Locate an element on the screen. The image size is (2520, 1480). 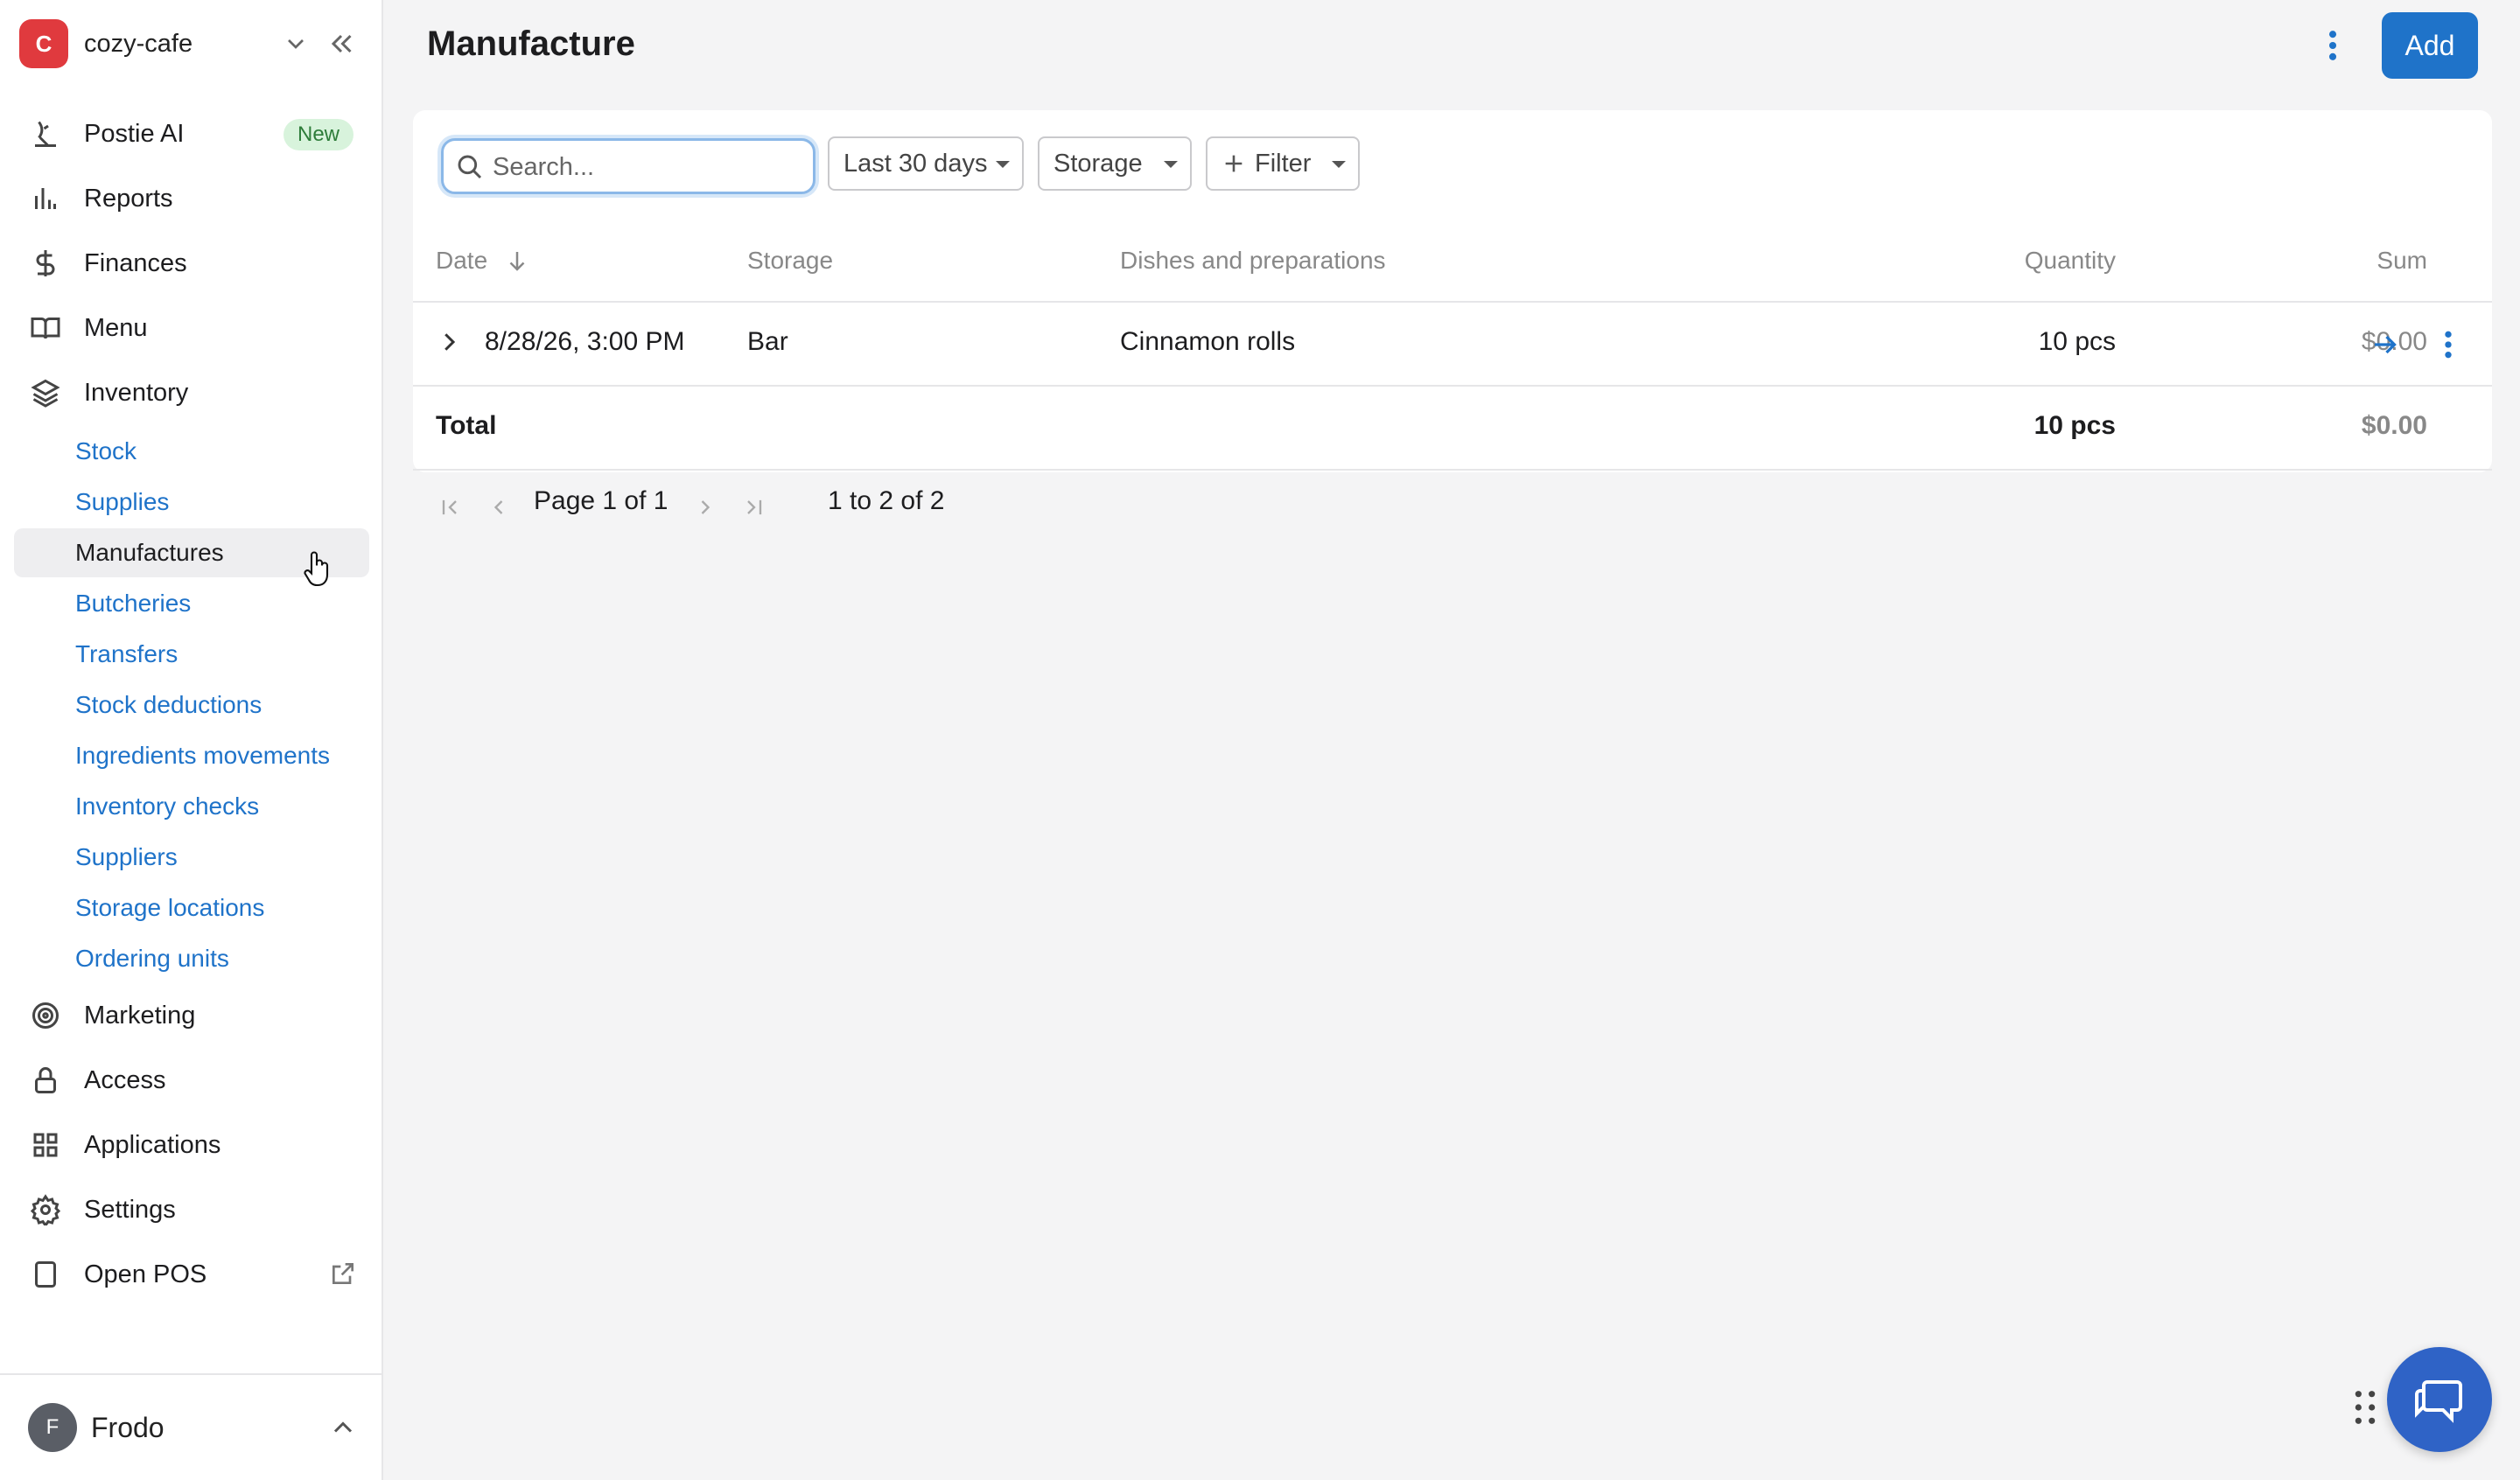
sidebar-item-suppliers: Suppliers is located at coordinates (191, 858).